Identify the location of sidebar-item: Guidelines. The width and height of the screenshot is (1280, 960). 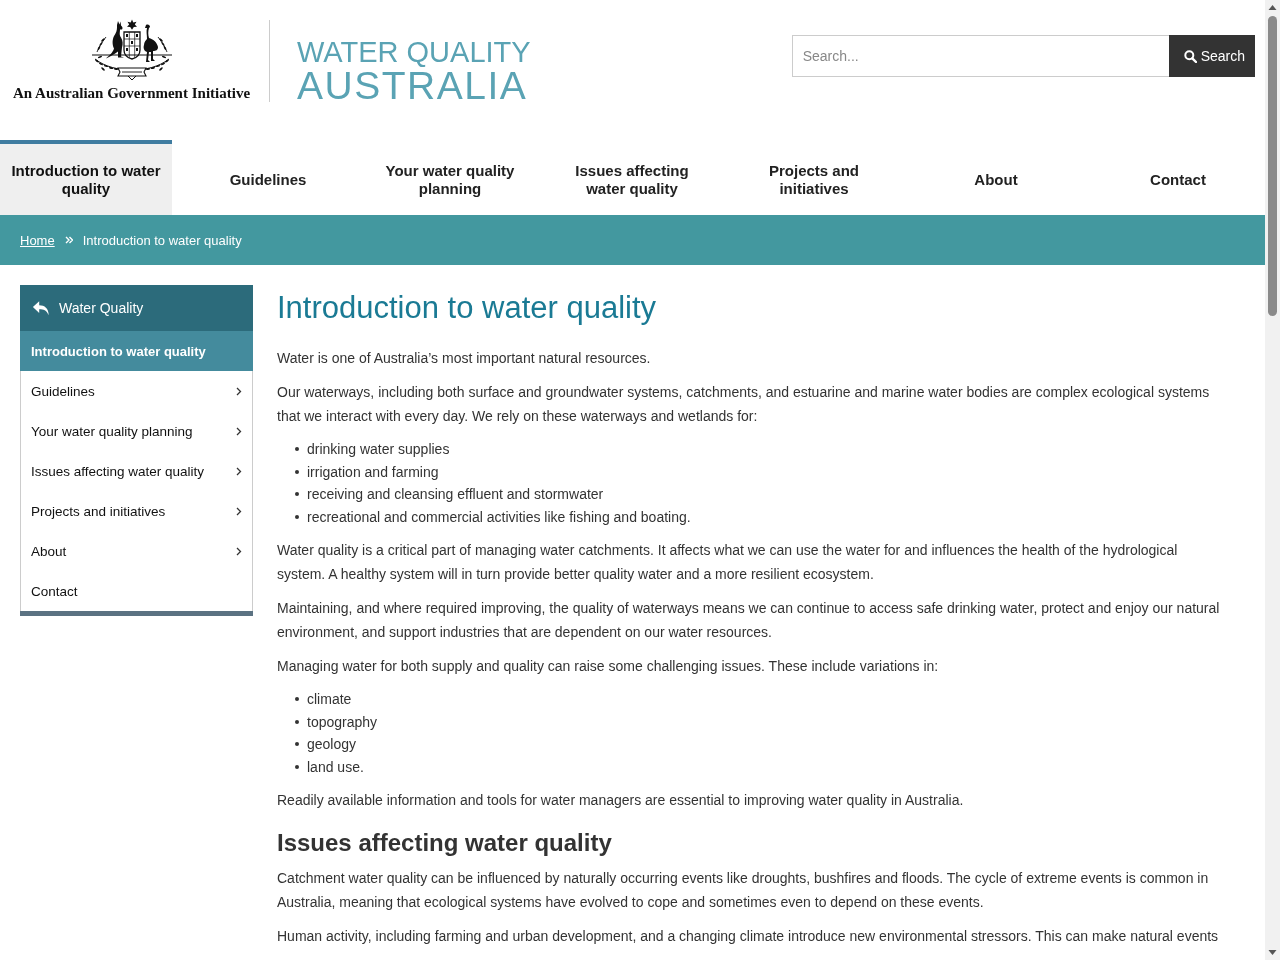
(136, 391).